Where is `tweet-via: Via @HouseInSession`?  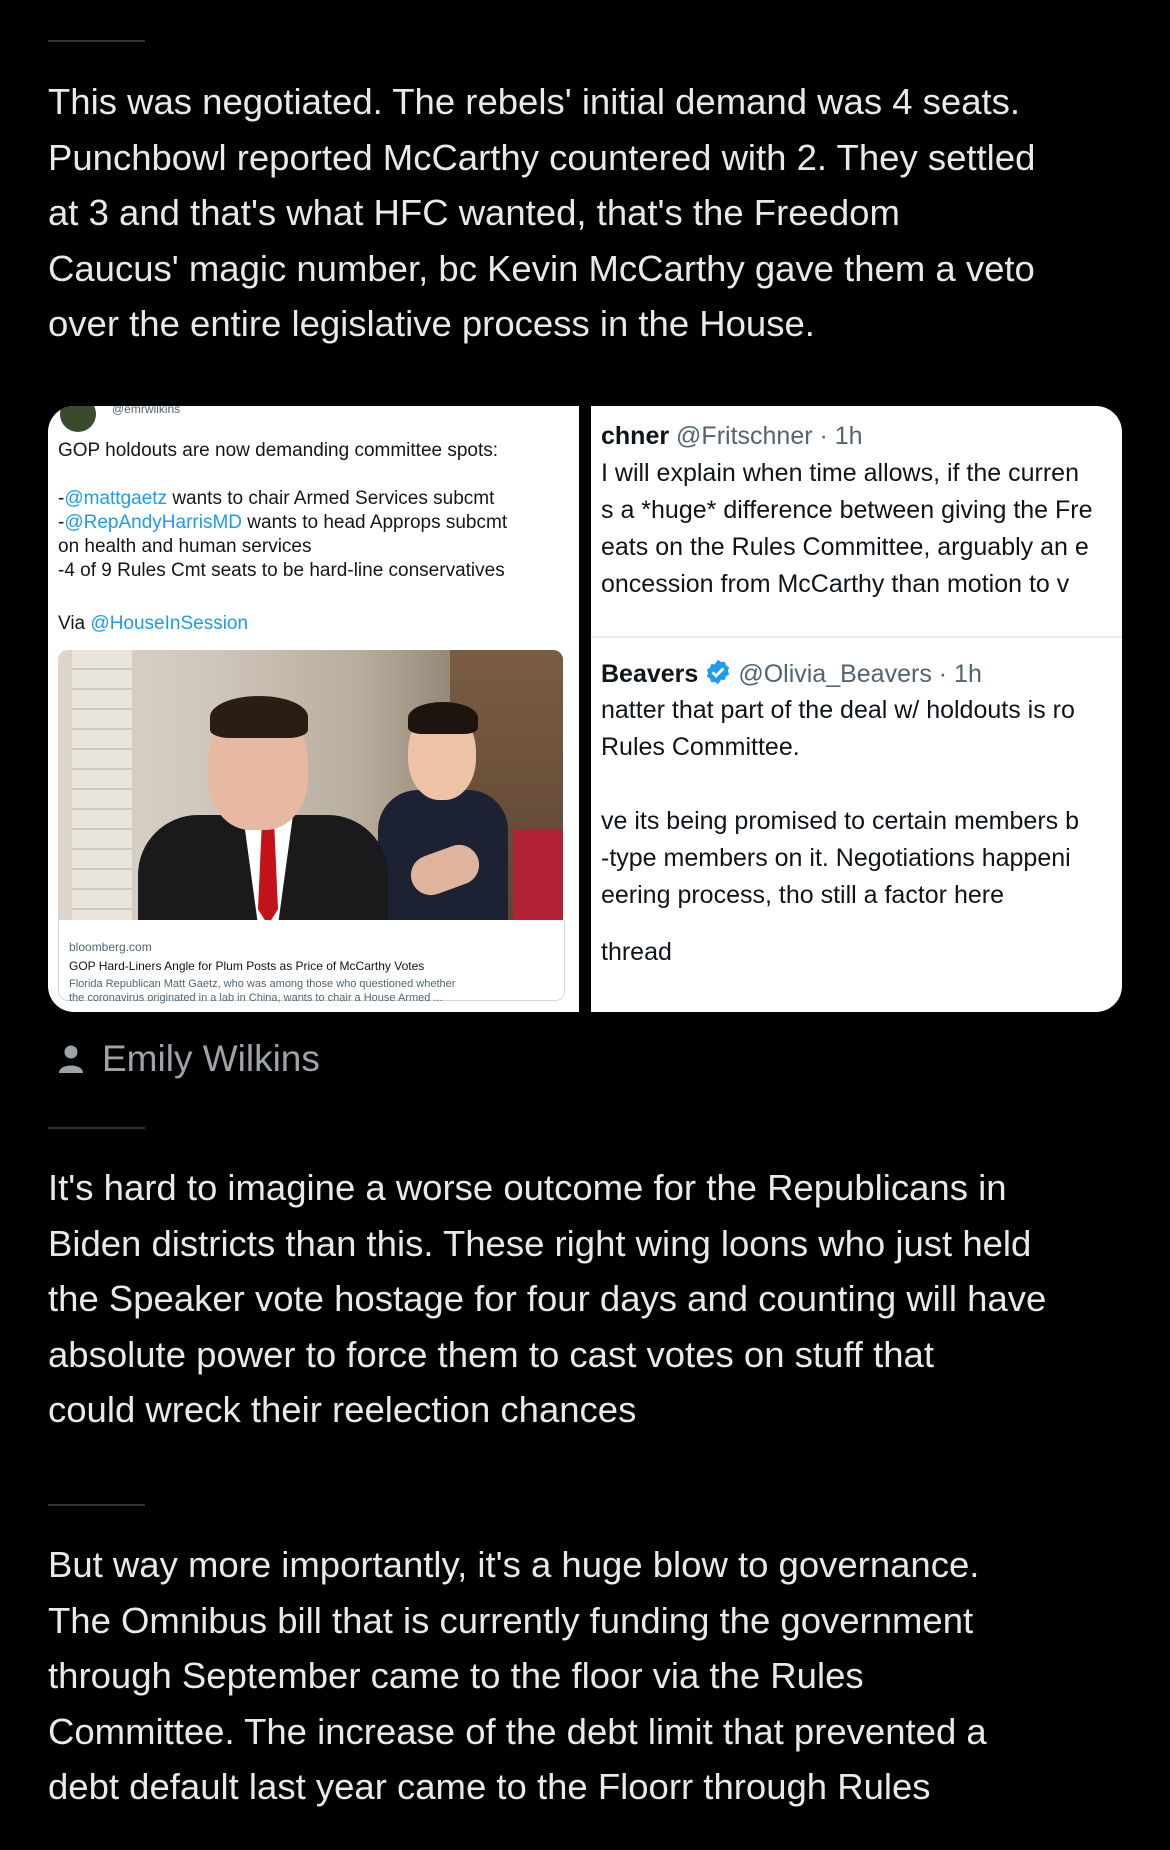 tweet-via: Via @HouseInSession is located at coordinates (153, 623).